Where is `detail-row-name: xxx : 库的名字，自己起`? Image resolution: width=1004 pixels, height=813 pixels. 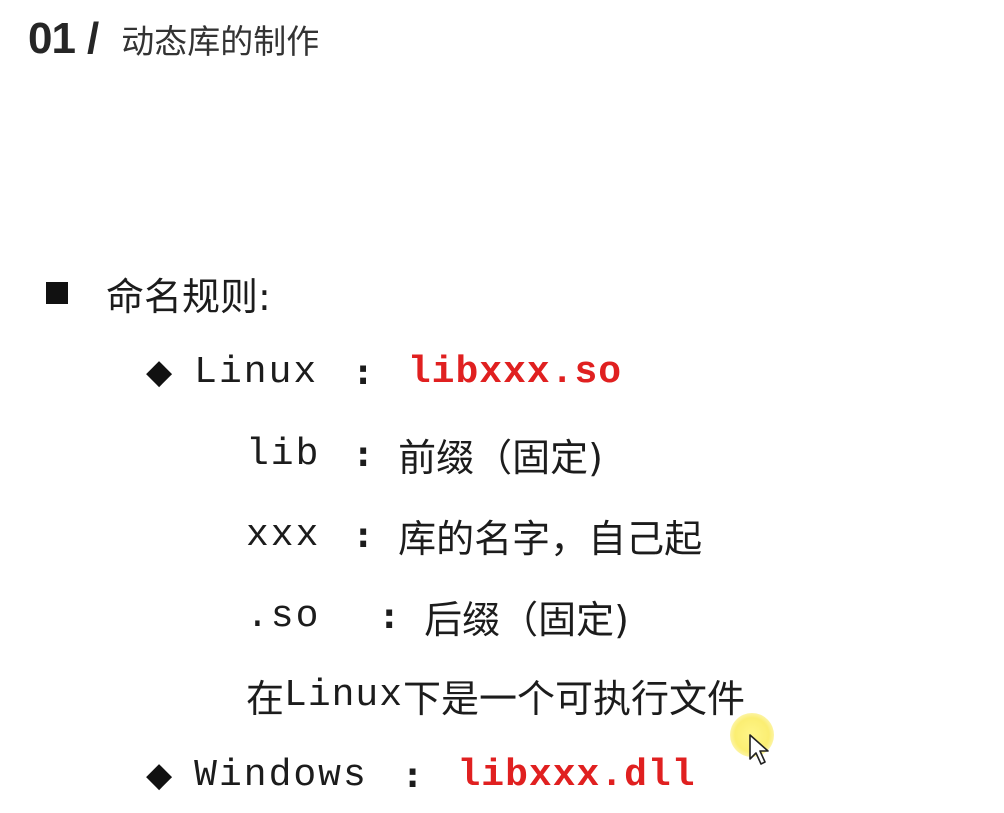 detail-row-name: xxx : 库的名字，自己起 is located at coordinates (474, 536).